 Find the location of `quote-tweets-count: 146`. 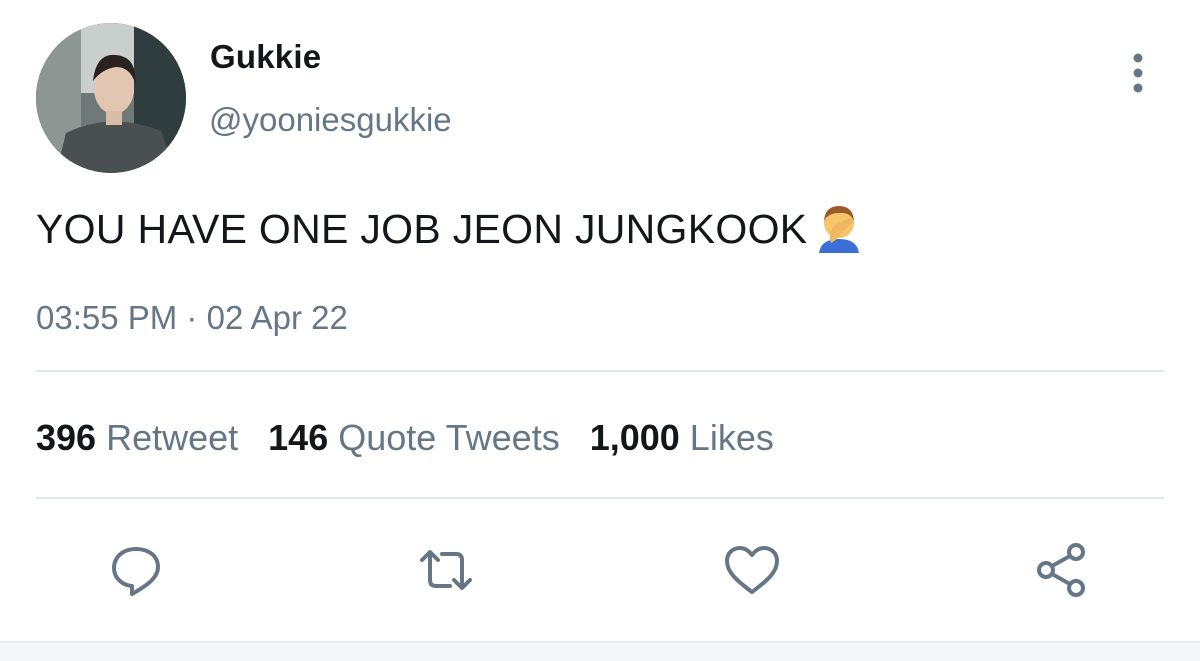

quote-tweets-count: 146 is located at coordinates (298, 437).